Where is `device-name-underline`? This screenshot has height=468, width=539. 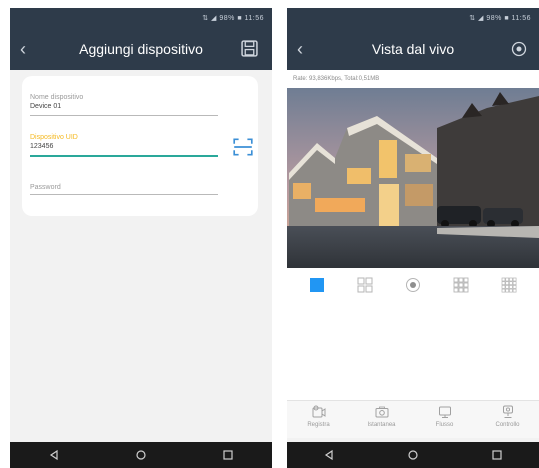 device-name-underline is located at coordinates (124, 115).